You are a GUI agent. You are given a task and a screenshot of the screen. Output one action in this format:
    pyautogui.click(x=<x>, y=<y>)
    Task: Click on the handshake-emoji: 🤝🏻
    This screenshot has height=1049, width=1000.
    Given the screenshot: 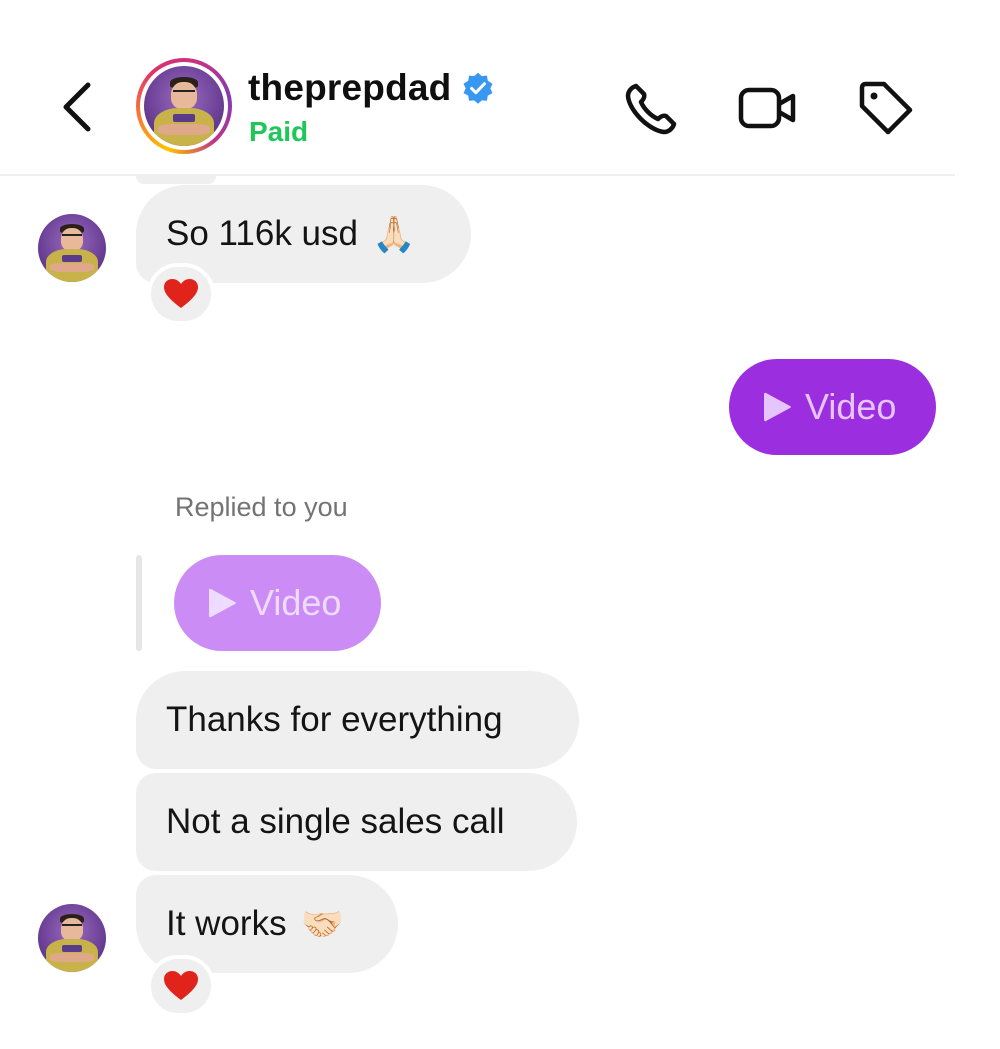 What is the action you would take?
    pyautogui.click(x=322, y=924)
    